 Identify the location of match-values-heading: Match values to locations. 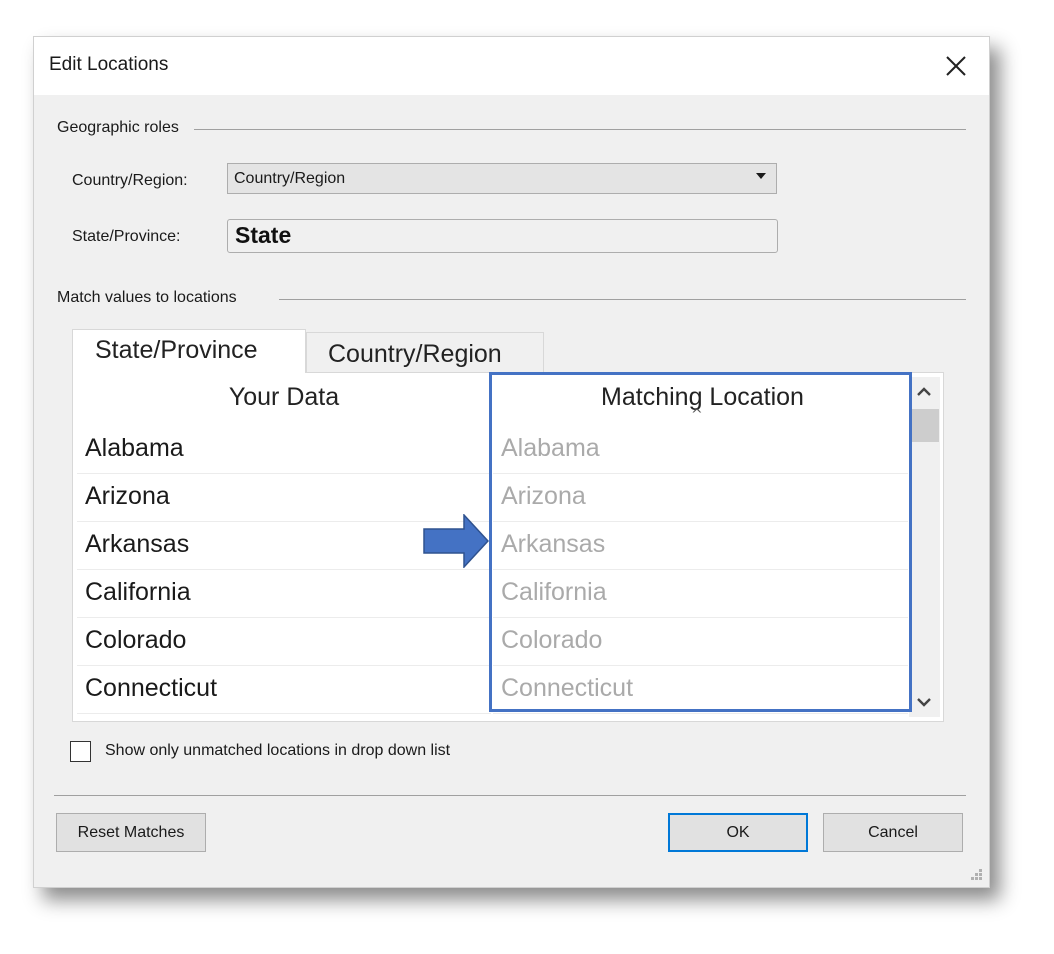
(148, 298).